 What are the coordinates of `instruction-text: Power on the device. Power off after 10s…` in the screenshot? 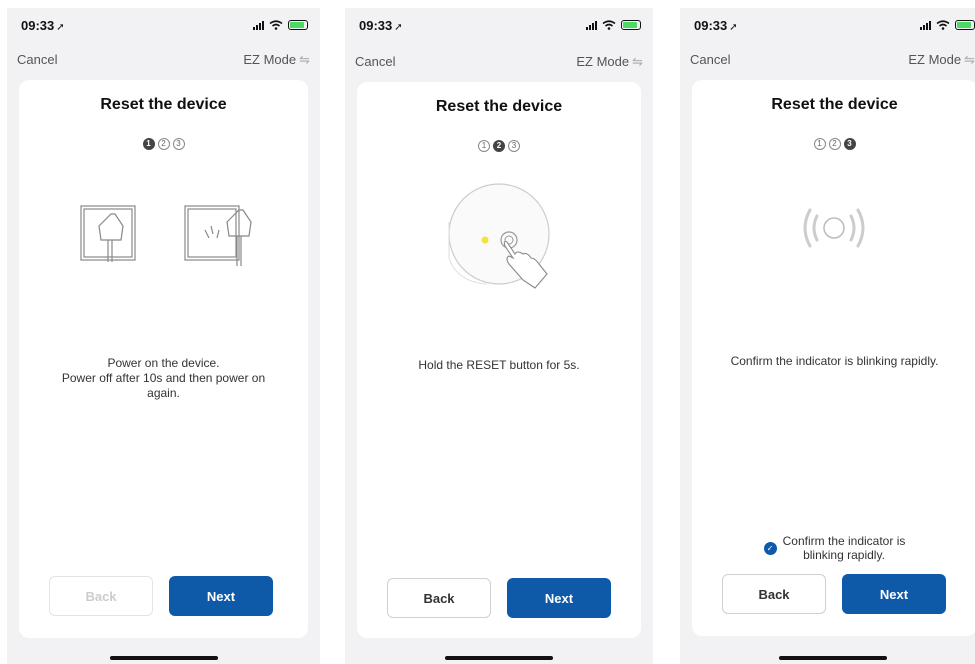 It's located at (163, 378).